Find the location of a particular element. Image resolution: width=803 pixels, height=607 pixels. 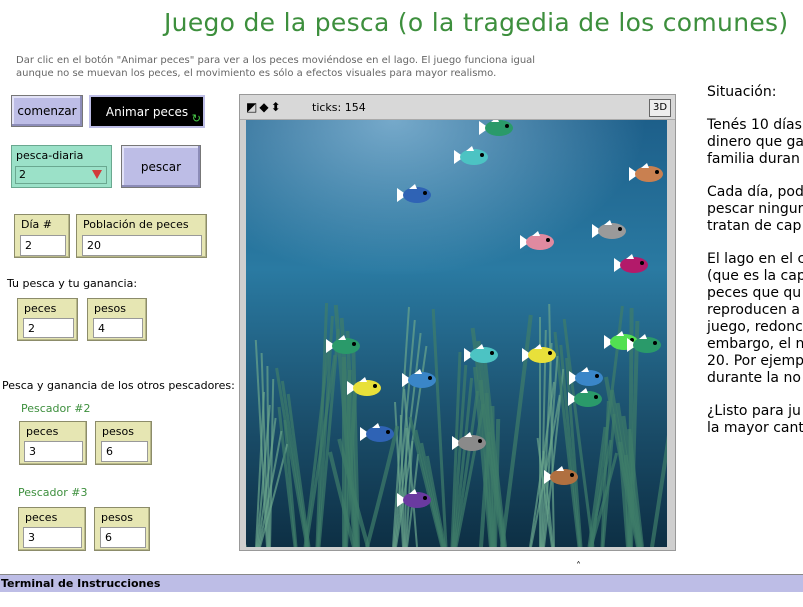

poblacion-value: 20 is located at coordinates (142, 245).